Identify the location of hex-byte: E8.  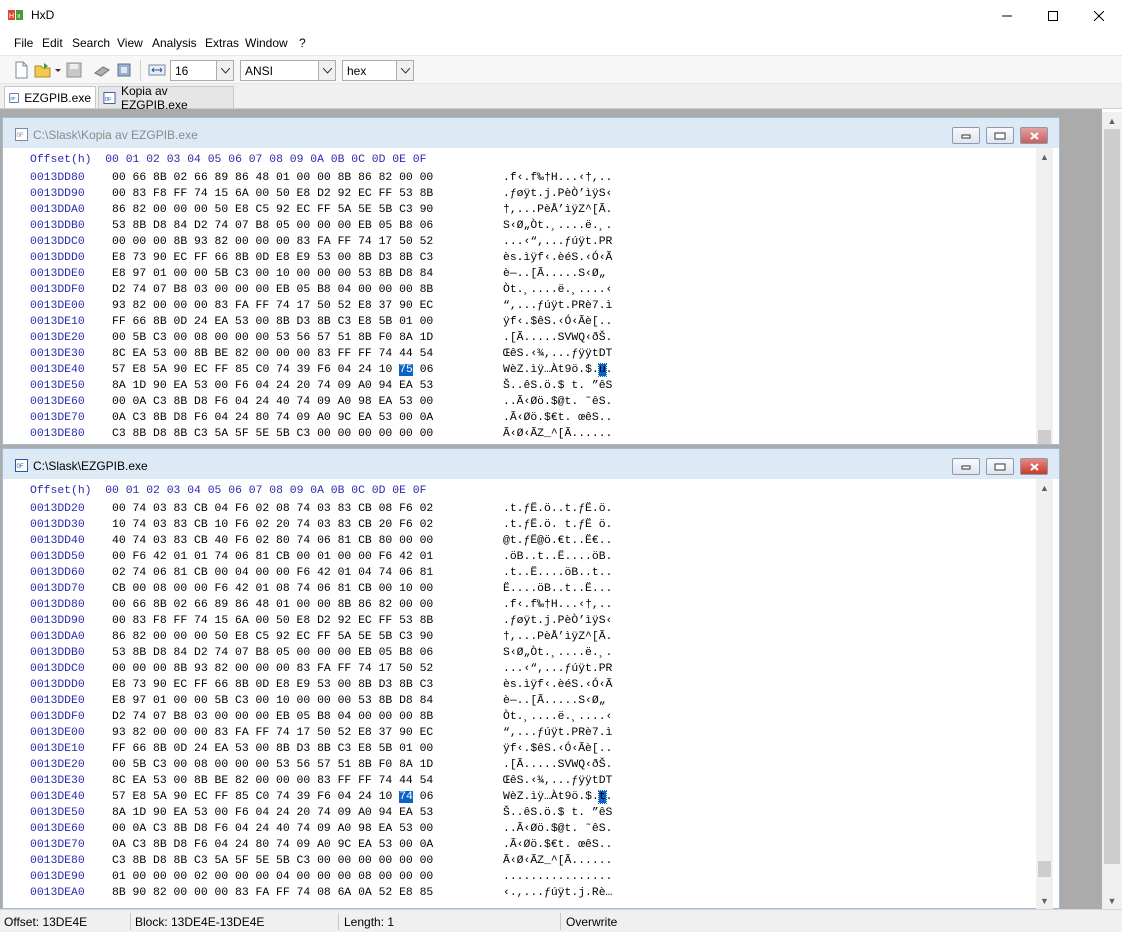
(140, 370).